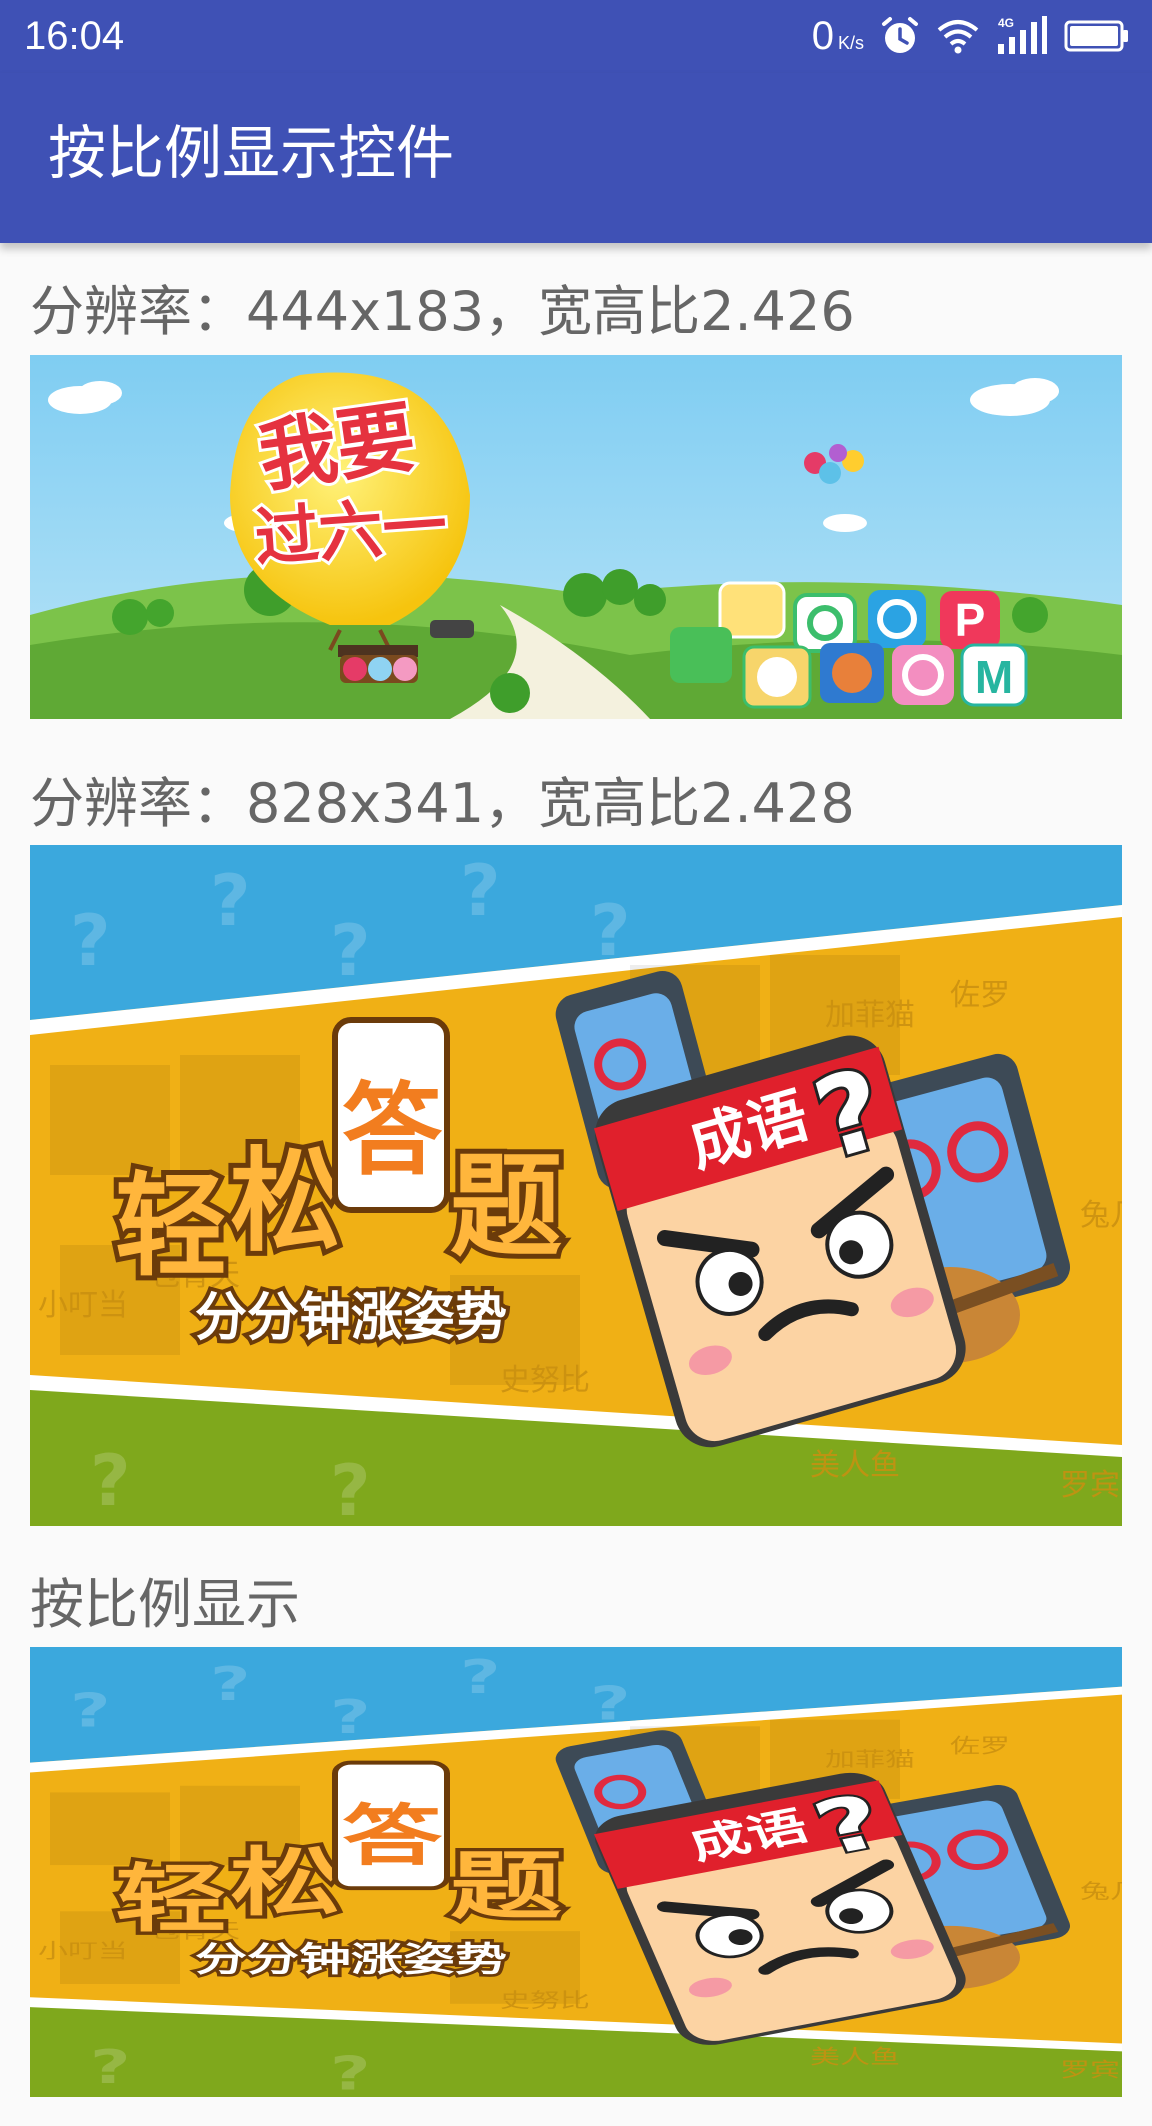 The height and width of the screenshot is (2126, 1152). I want to click on banner1-app-icon-m: M, so click(994, 677).